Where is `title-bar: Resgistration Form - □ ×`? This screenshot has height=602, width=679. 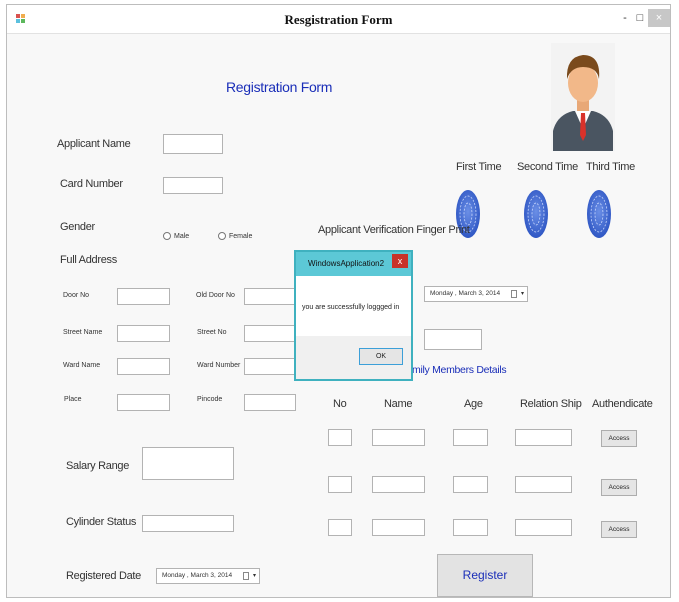 title-bar: Resgistration Form - □ × is located at coordinates (338, 19).